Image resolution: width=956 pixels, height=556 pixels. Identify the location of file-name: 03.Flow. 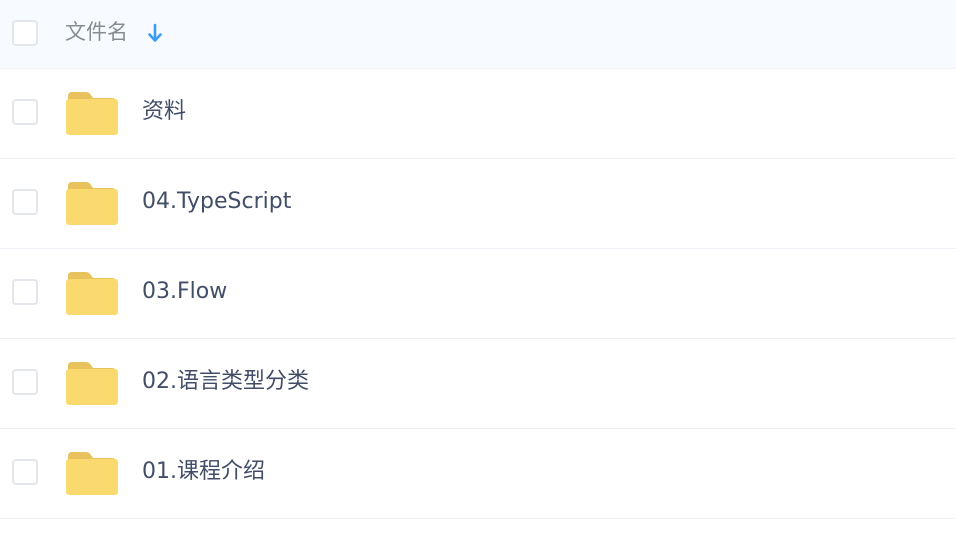
(184, 292).